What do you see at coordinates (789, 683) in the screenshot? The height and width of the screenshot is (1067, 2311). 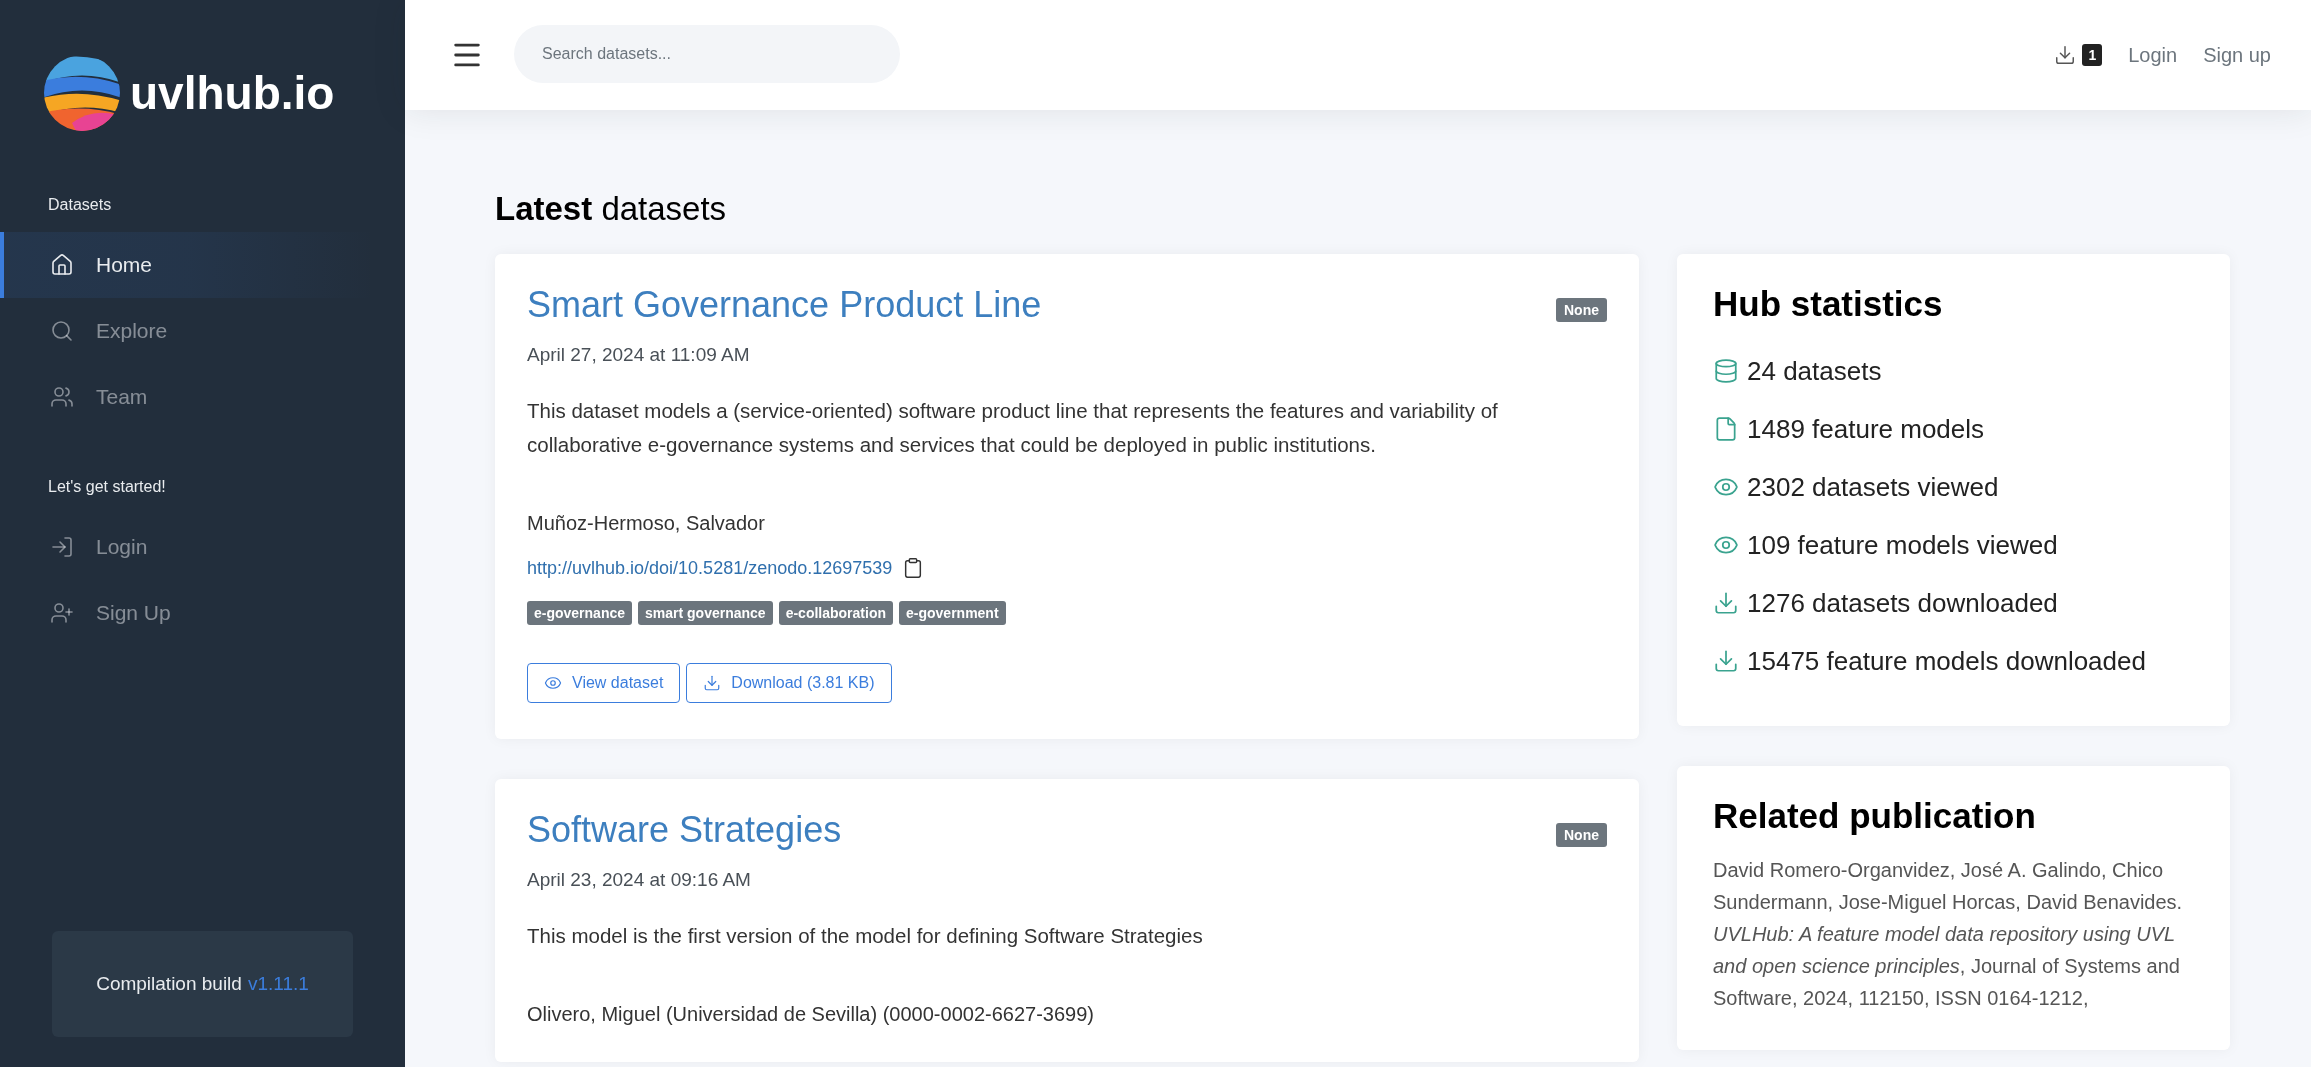 I see `download-button: Download (3.81 KB)` at bounding box center [789, 683].